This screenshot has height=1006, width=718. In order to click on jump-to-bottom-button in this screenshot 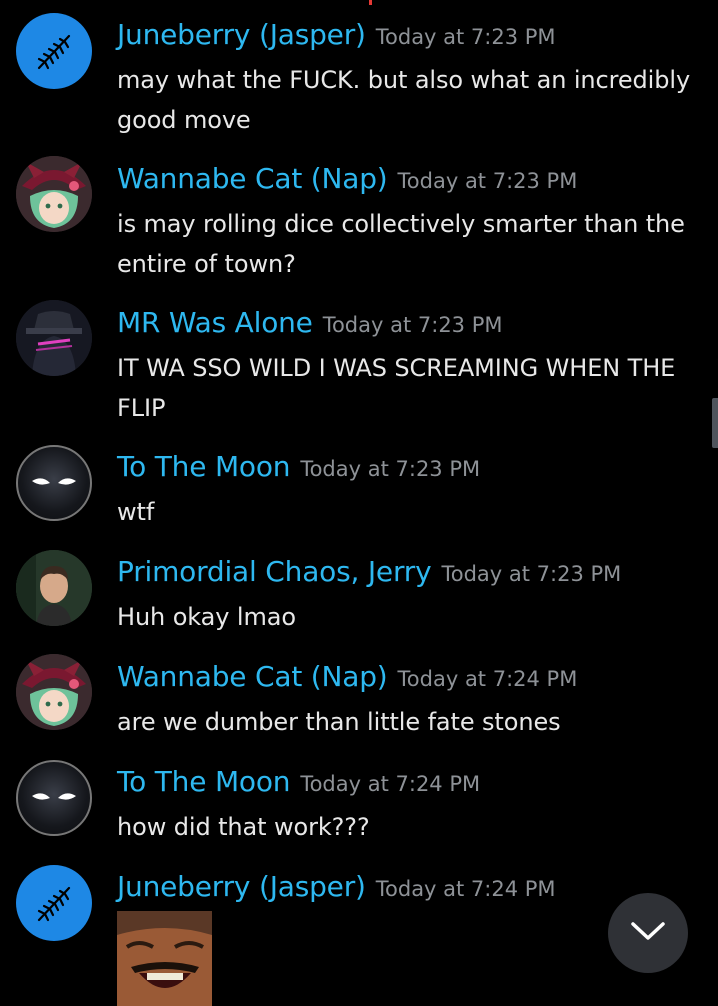, I will do `click(648, 933)`.